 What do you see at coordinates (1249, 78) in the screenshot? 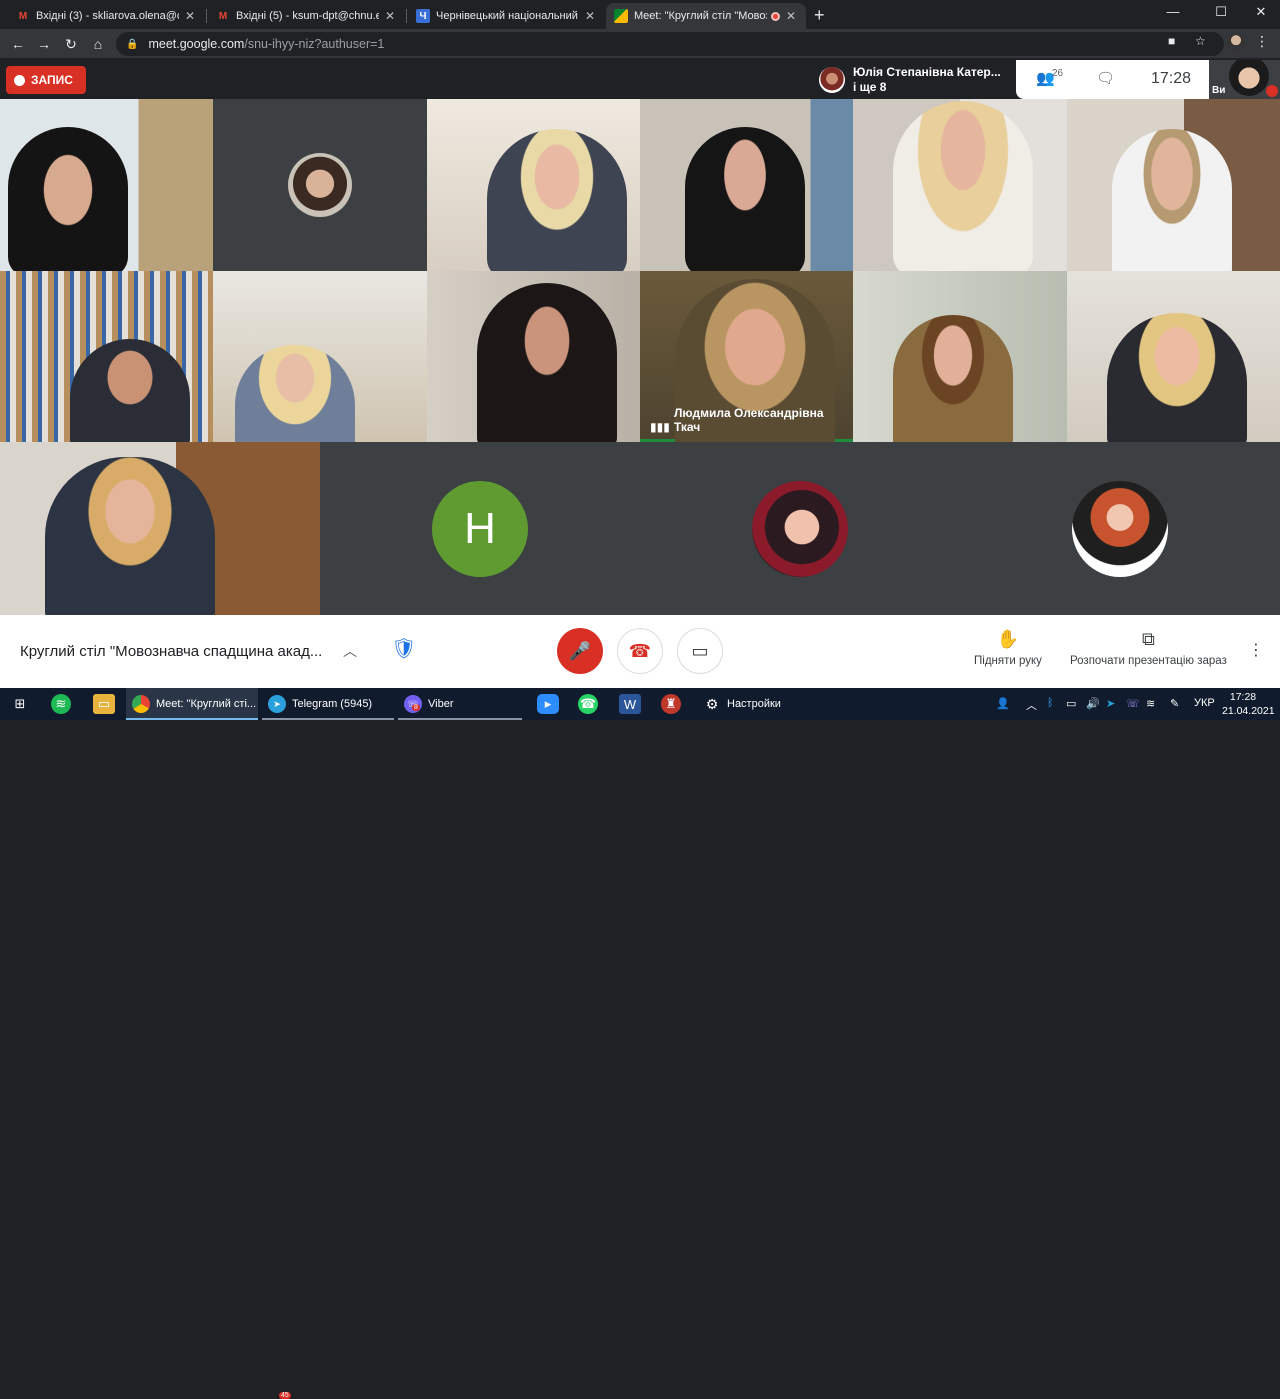
I see `self-video` at bounding box center [1249, 78].